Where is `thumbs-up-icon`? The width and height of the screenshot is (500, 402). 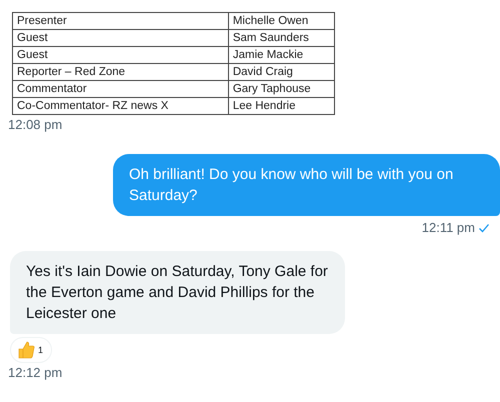 thumbs-up-icon is located at coordinates (26, 350).